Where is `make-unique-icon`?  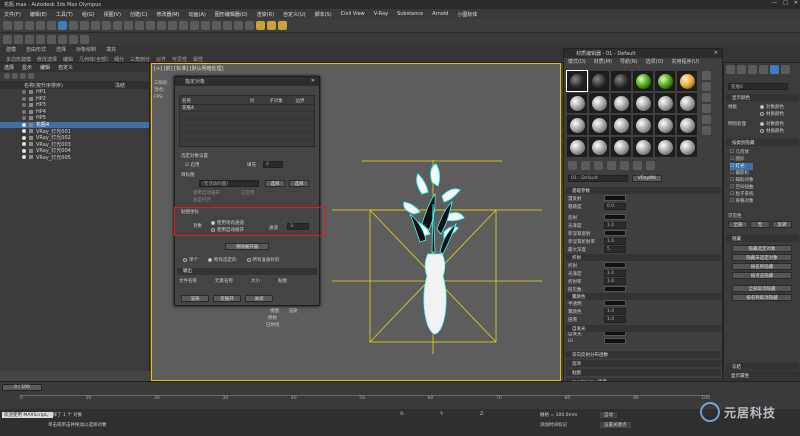 make-unique-icon is located at coordinates (624, 165).